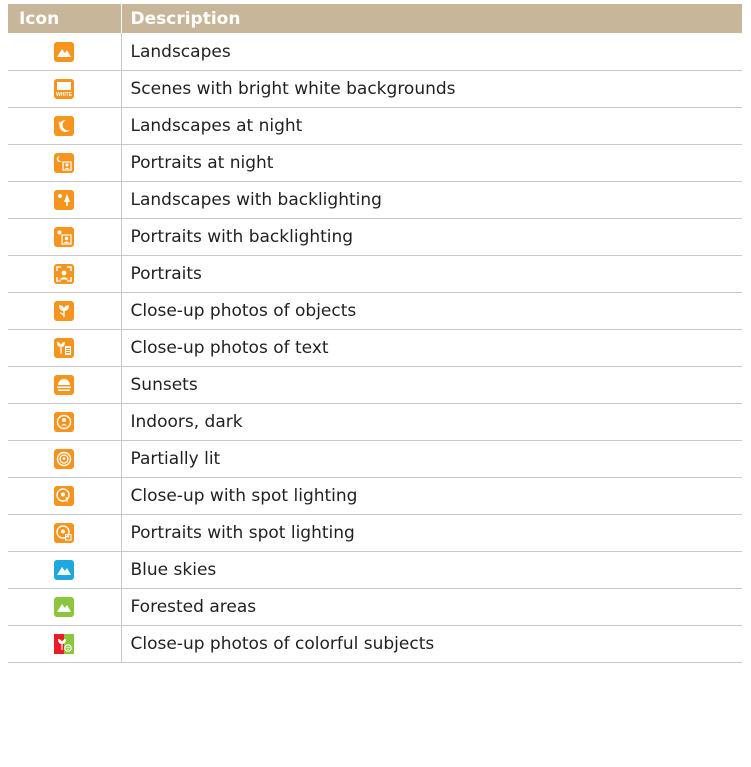  I want to click on description-cell: Sunsets, so click(431, 385).